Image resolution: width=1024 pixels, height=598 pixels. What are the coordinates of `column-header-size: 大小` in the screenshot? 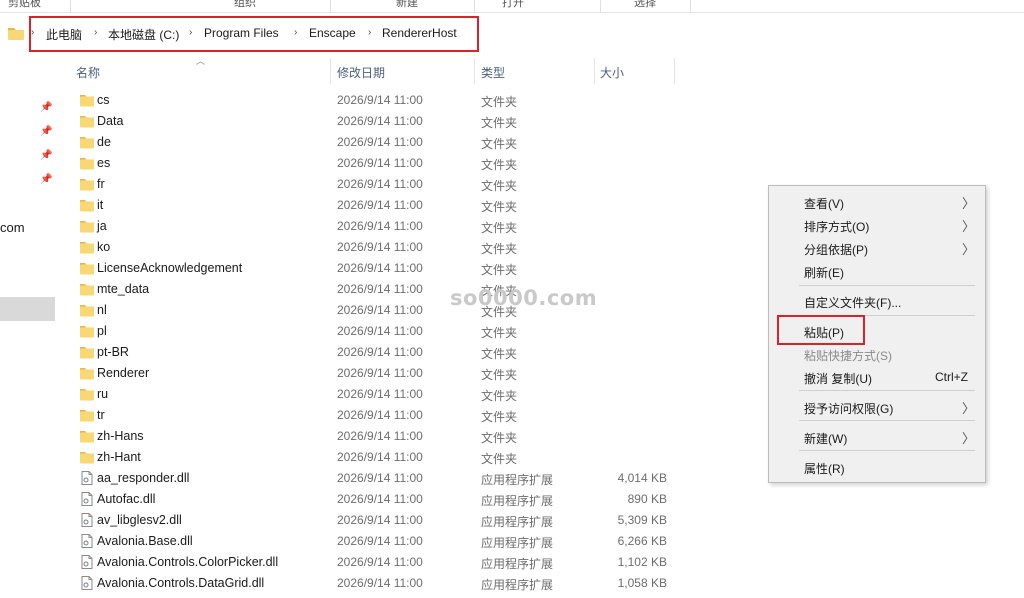 It's located at (612, 72).